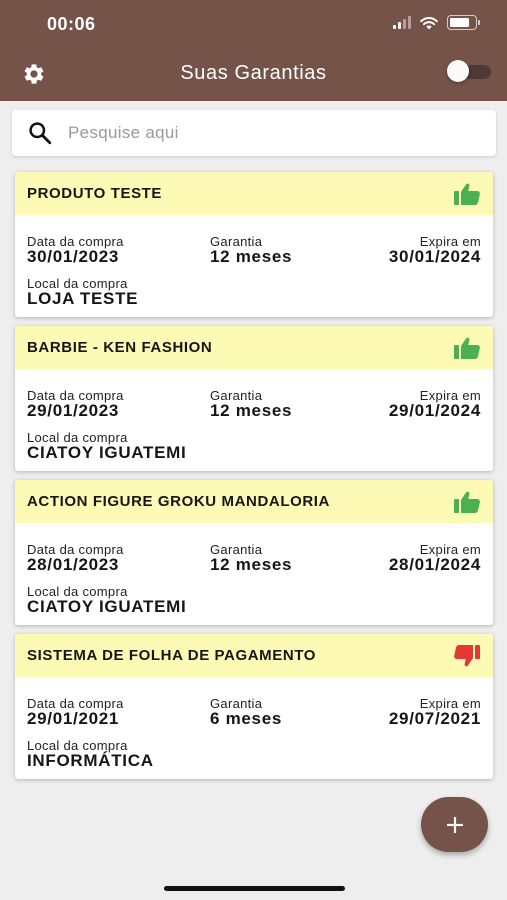 The height and width of the screenshot is (900, 507). Describe the element at coordinates (434, 256) in the screenshot. I see `expires-value: 30/01/2024` at that location.